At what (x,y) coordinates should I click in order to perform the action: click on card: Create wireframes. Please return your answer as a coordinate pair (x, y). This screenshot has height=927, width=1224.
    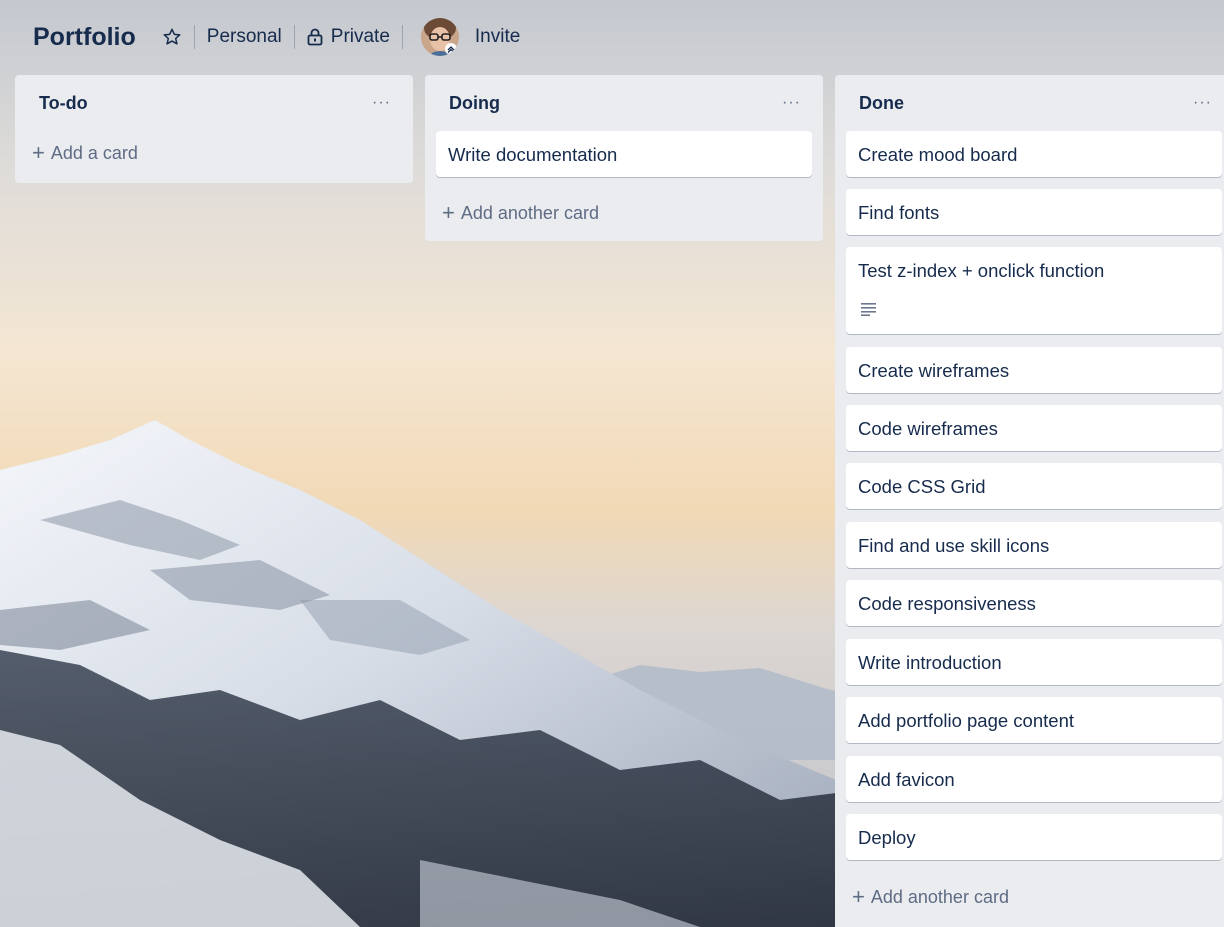
    Looking at the image, I should click on (1034, 370).